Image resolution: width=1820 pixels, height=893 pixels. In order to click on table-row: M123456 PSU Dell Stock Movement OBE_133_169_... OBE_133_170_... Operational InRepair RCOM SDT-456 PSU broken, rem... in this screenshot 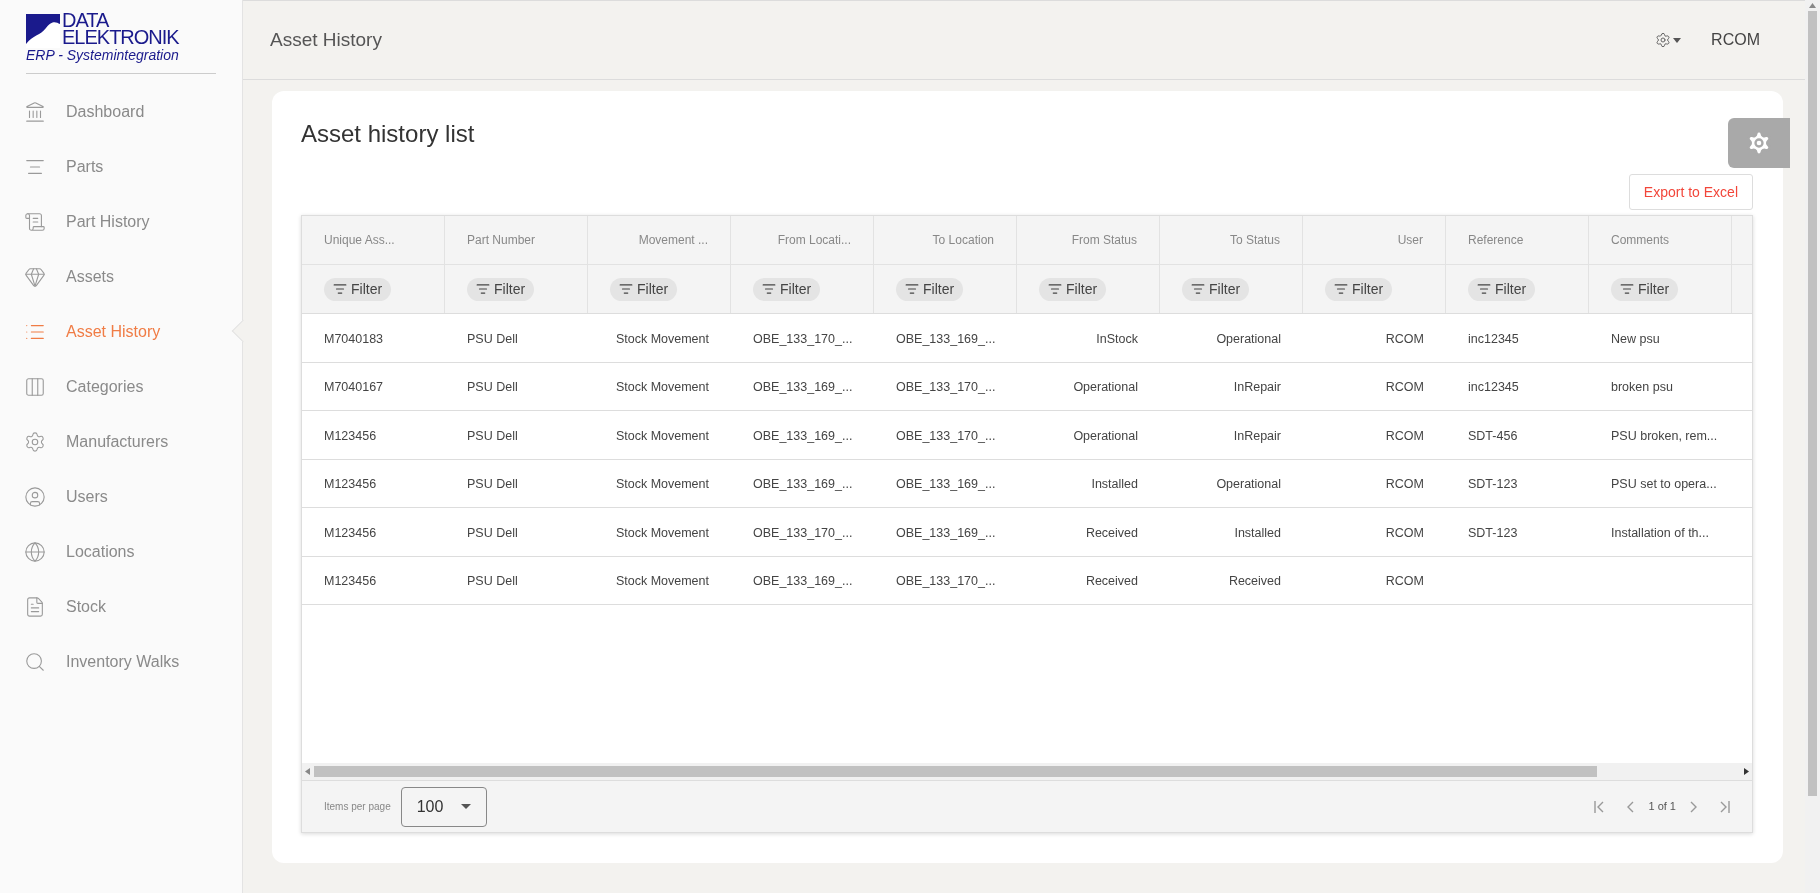, I will do `click(1027, 435)`.